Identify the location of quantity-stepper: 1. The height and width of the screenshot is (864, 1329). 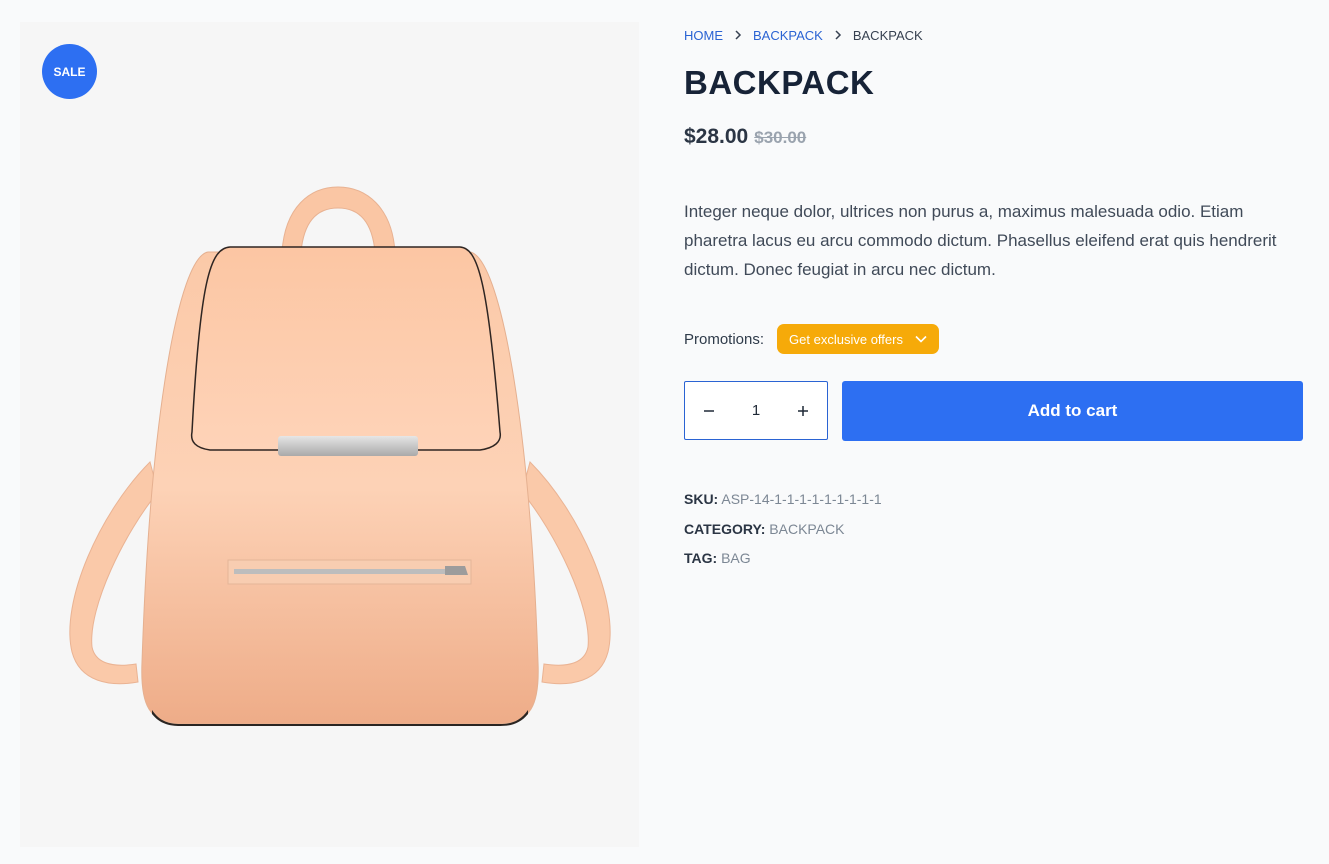
(756, 410).